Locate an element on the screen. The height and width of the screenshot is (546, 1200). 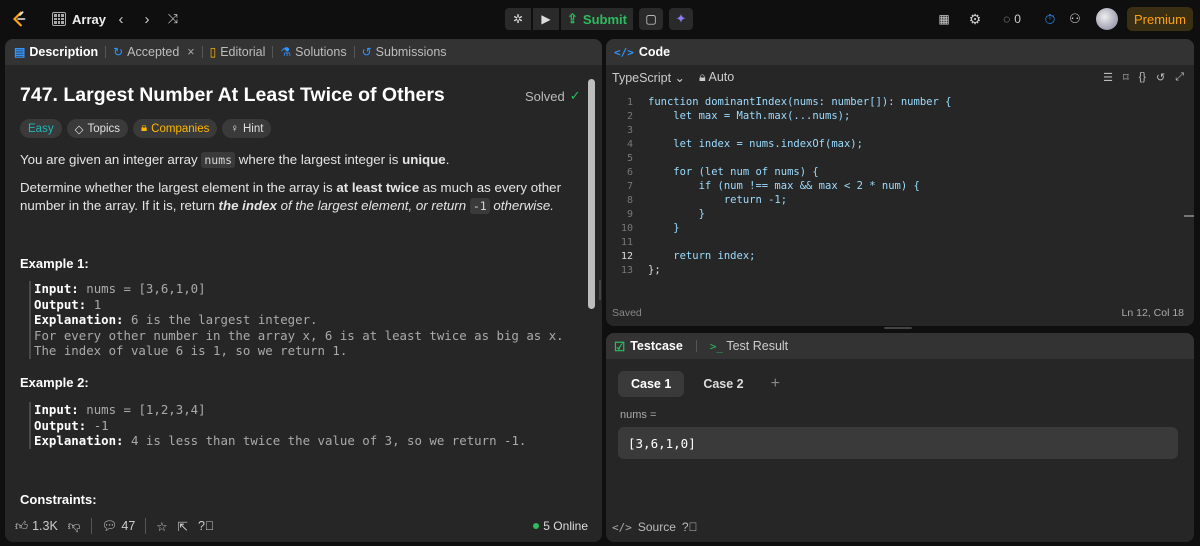
inline-code: nums is located at coordinates (218, 160).